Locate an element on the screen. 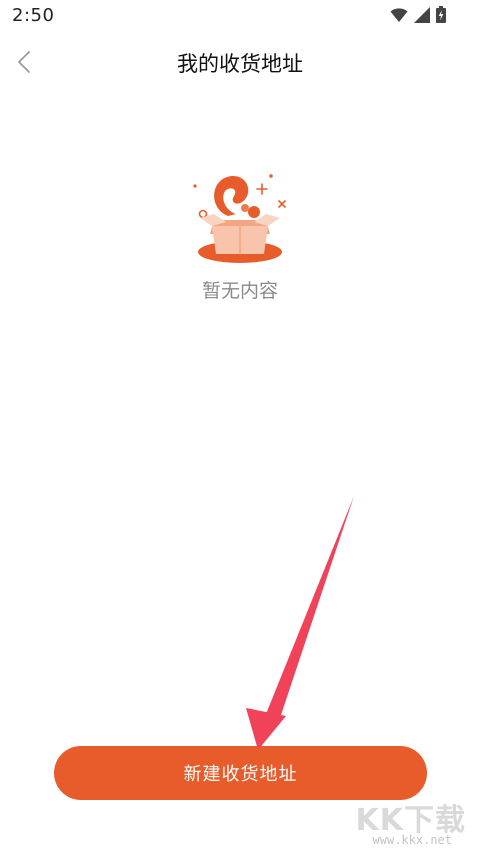 The width and height of the screenshot is (480, 853). status-icons is located at coordinates (418, 14).